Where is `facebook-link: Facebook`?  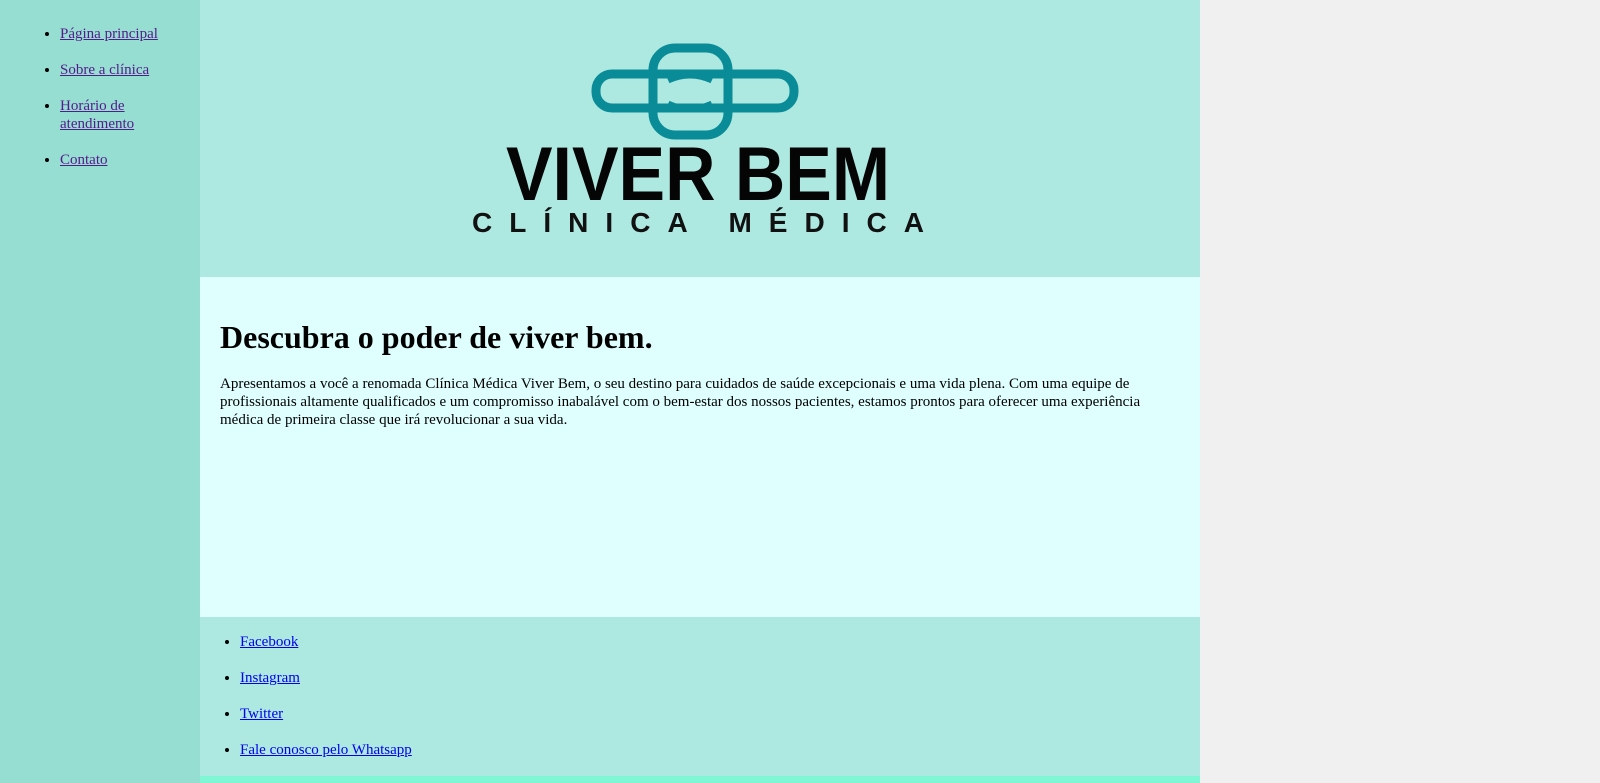
facebook-link: Facebook is located at coordinates (269, 642).